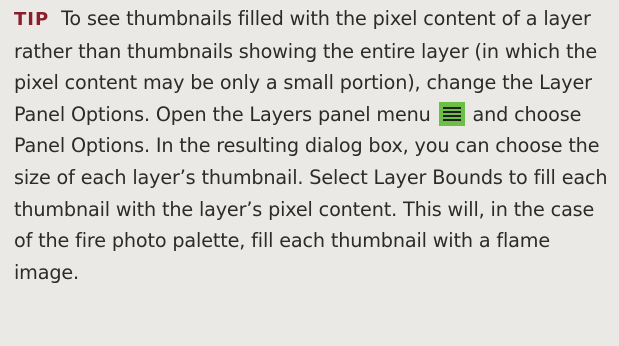  What do you see at coordinates (451, 113) in the screenshot?
I see `panel-menu-icon` at bounding box center [451, 113].